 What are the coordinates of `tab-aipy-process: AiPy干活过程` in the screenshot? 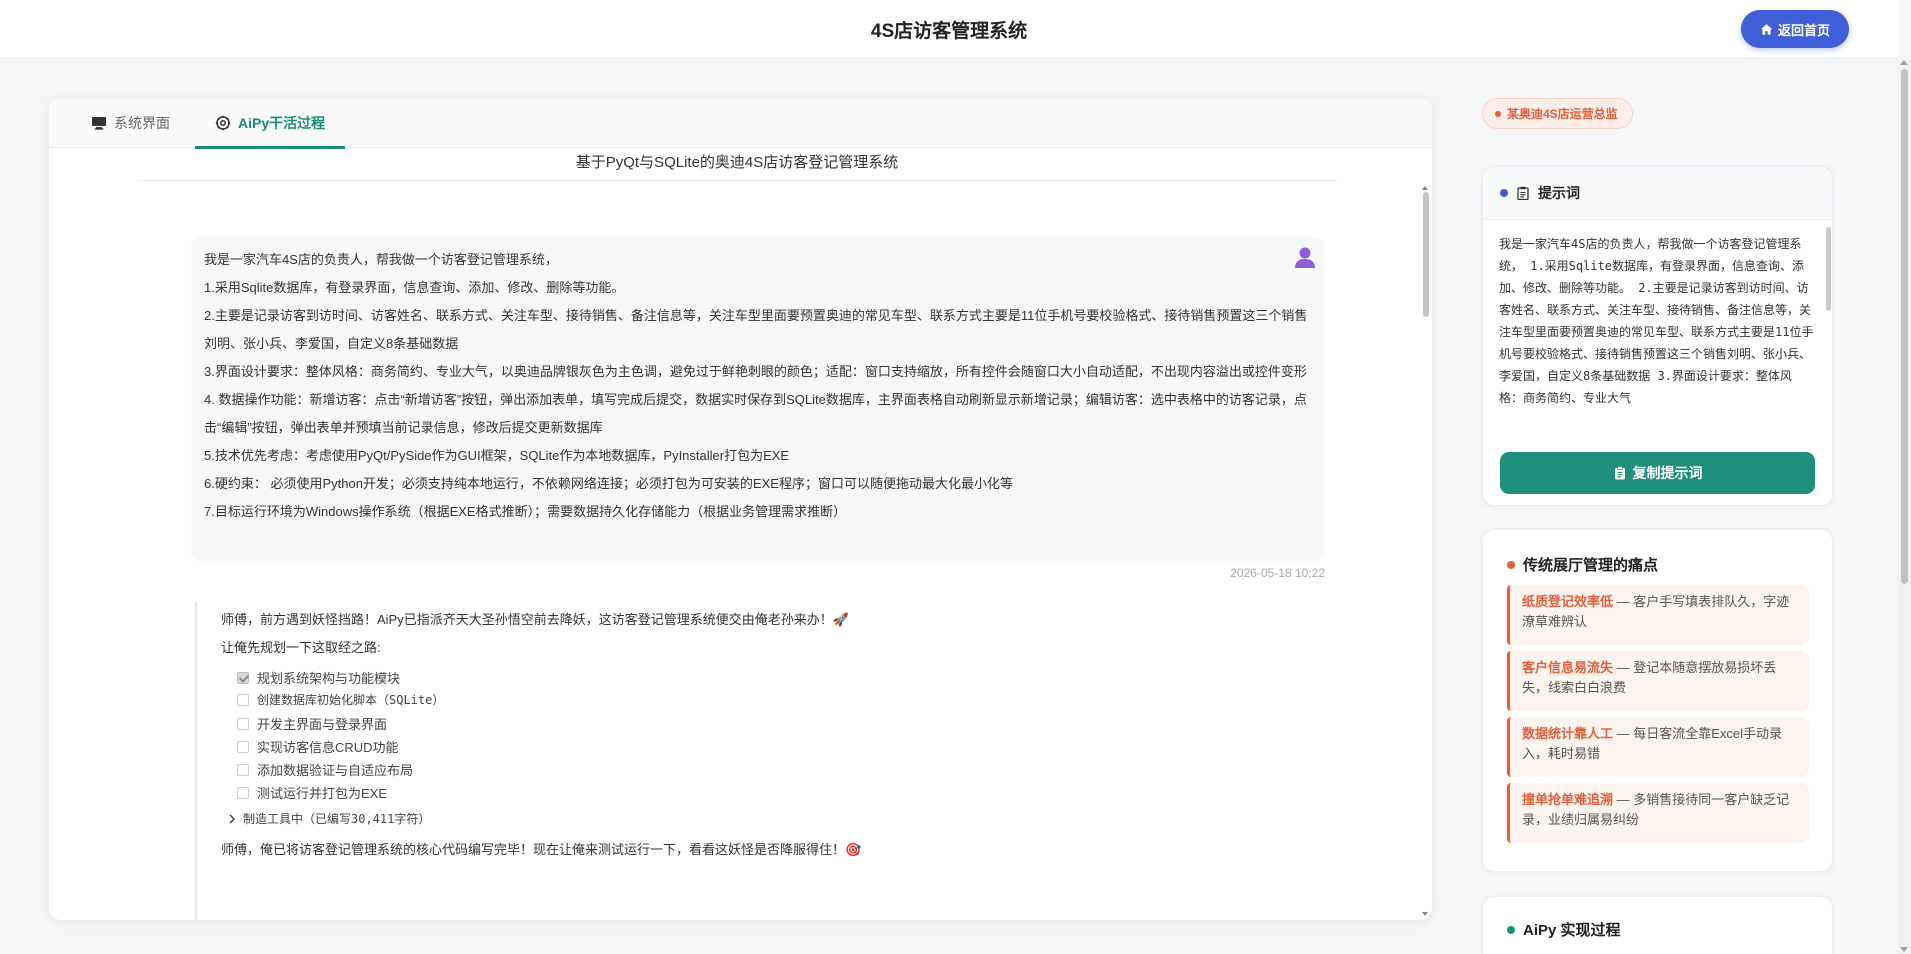 It's located at (270, 123).